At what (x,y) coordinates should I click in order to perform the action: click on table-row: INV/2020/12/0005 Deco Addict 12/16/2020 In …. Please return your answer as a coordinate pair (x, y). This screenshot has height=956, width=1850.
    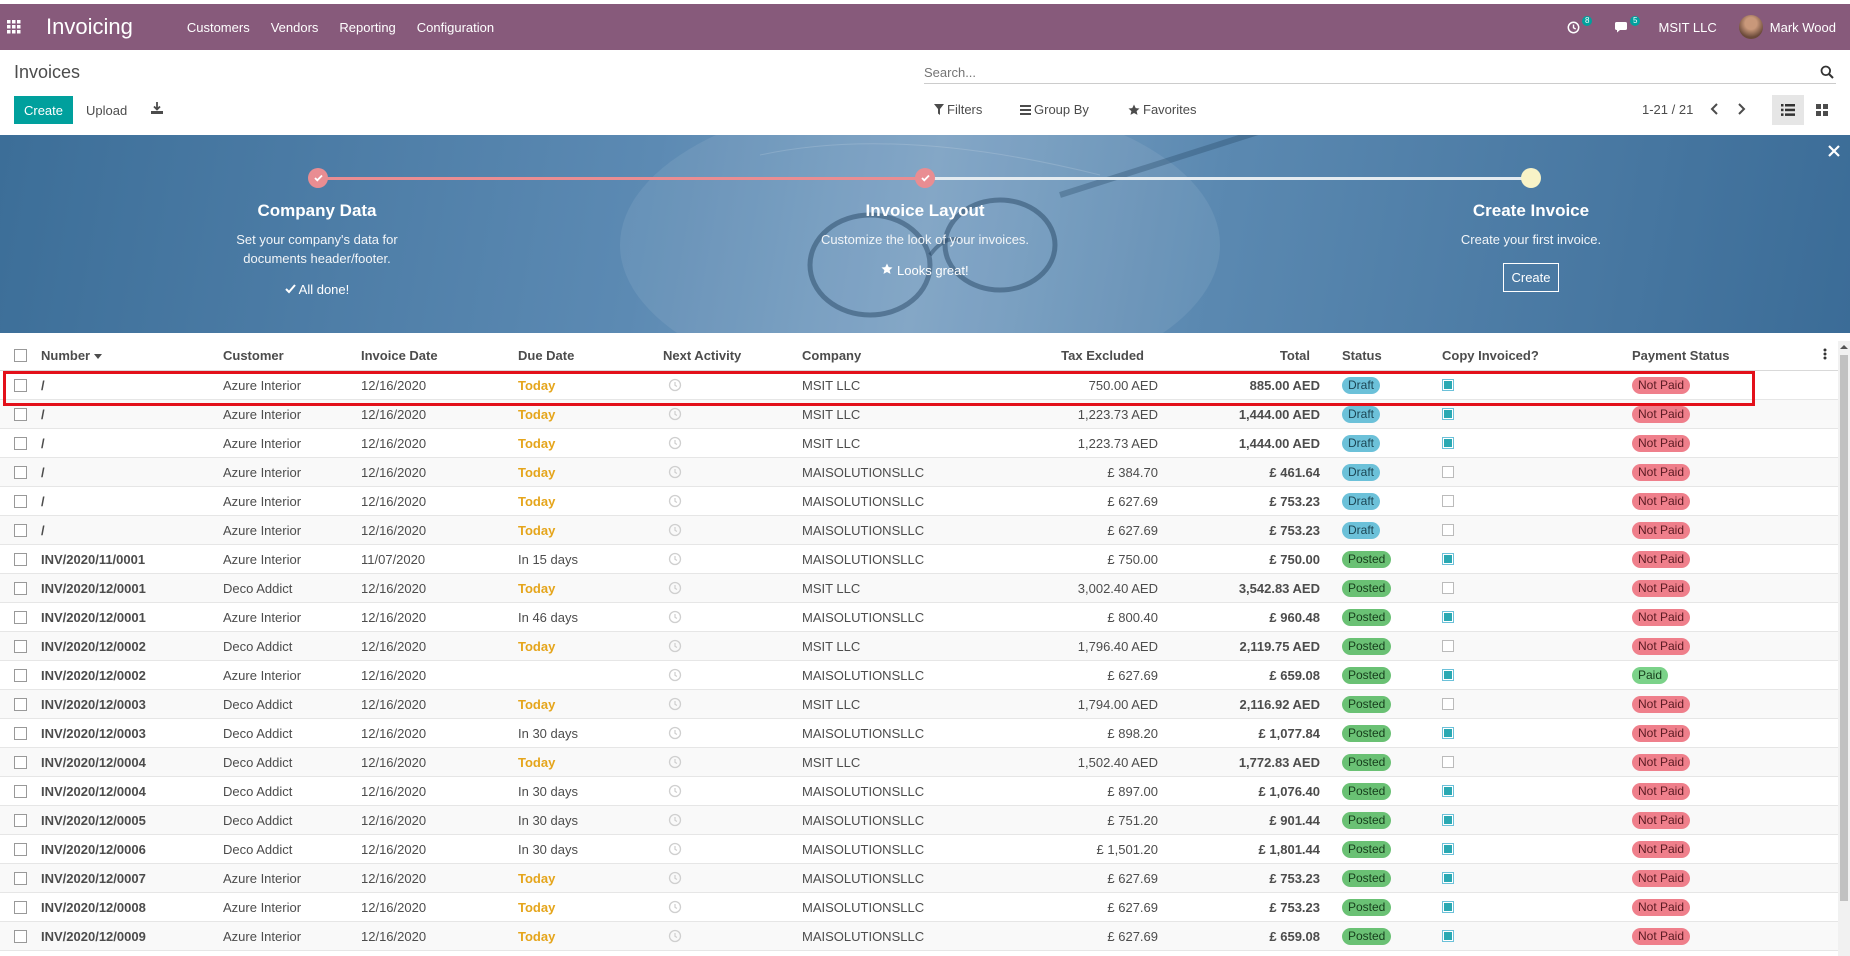
    Looking at the image, I should click on (919, 820).